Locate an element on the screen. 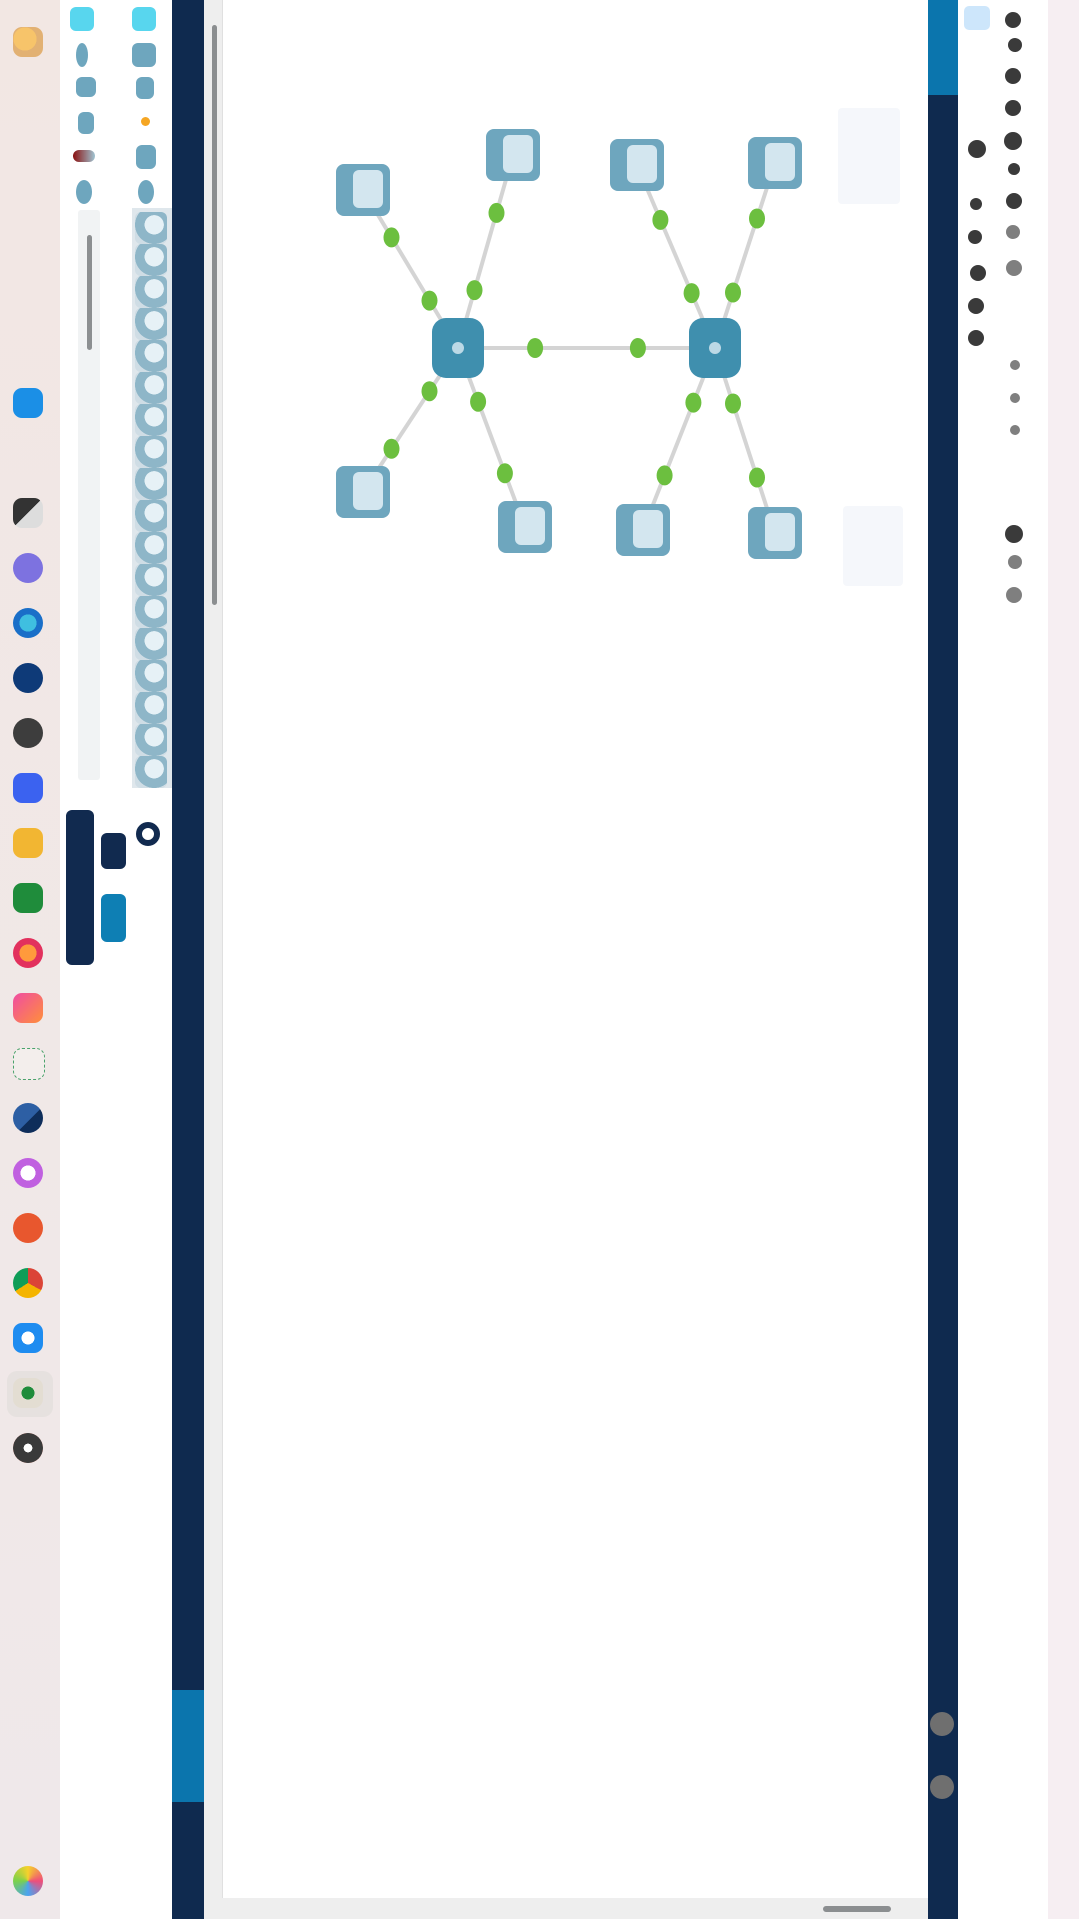 This screenshot has height=1919, width=1079. spreadsheet-icon is located at coordinates (28, 898).